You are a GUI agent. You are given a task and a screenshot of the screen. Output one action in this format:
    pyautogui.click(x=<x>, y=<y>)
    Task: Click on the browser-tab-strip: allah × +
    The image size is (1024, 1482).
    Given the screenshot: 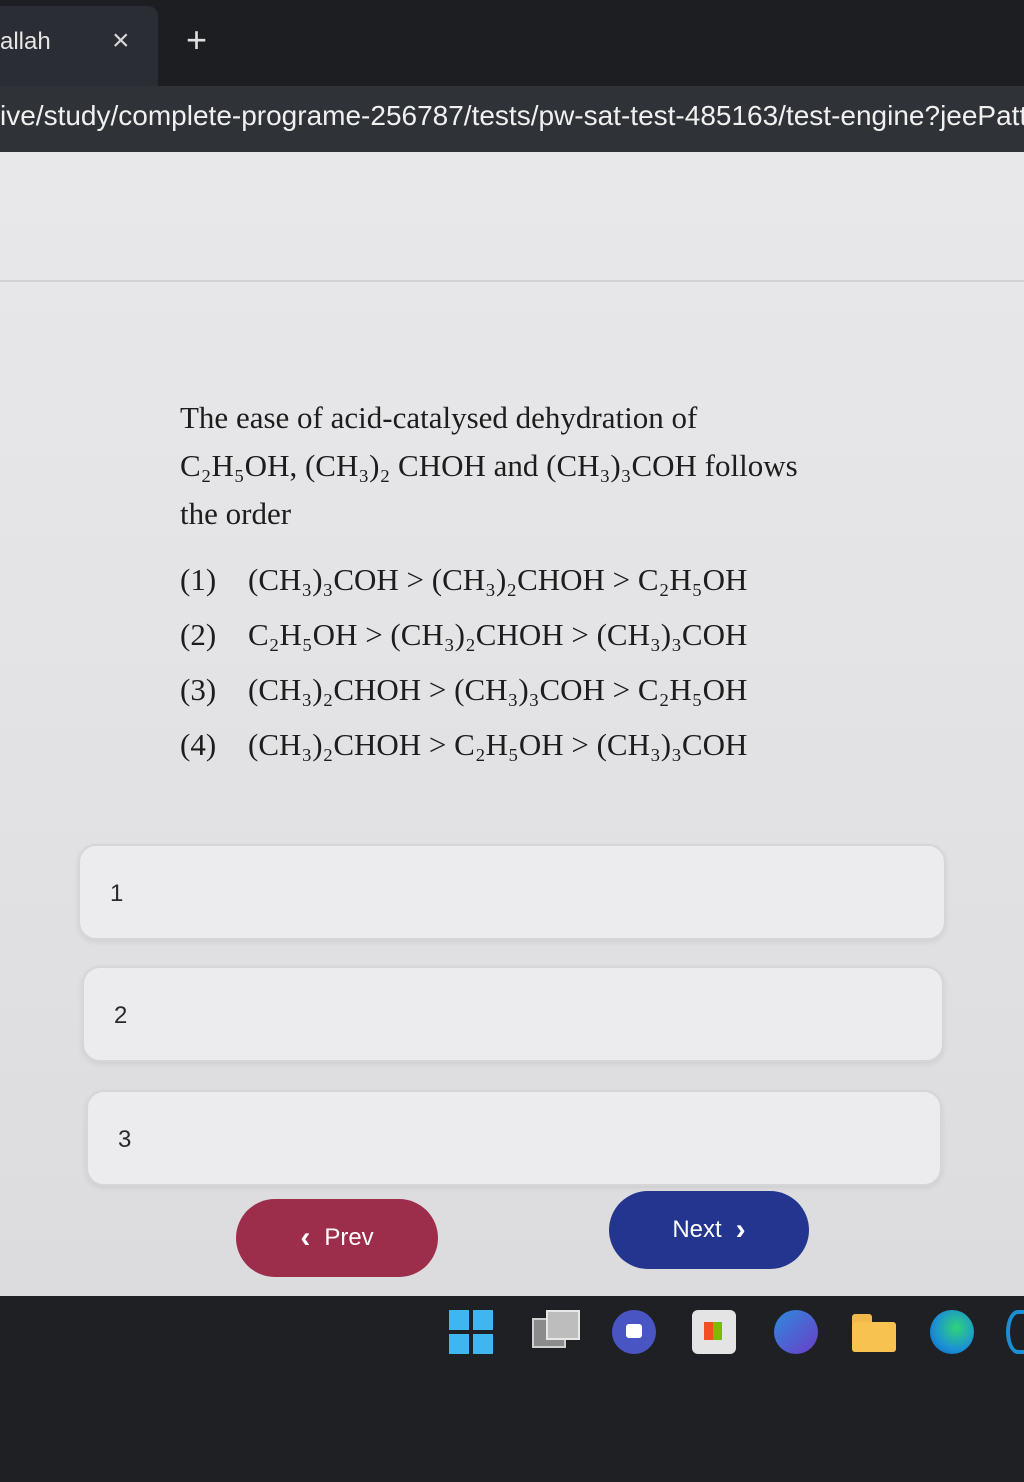 What is the action you would take?
    pyautogui.click(x=512, y=43)
    